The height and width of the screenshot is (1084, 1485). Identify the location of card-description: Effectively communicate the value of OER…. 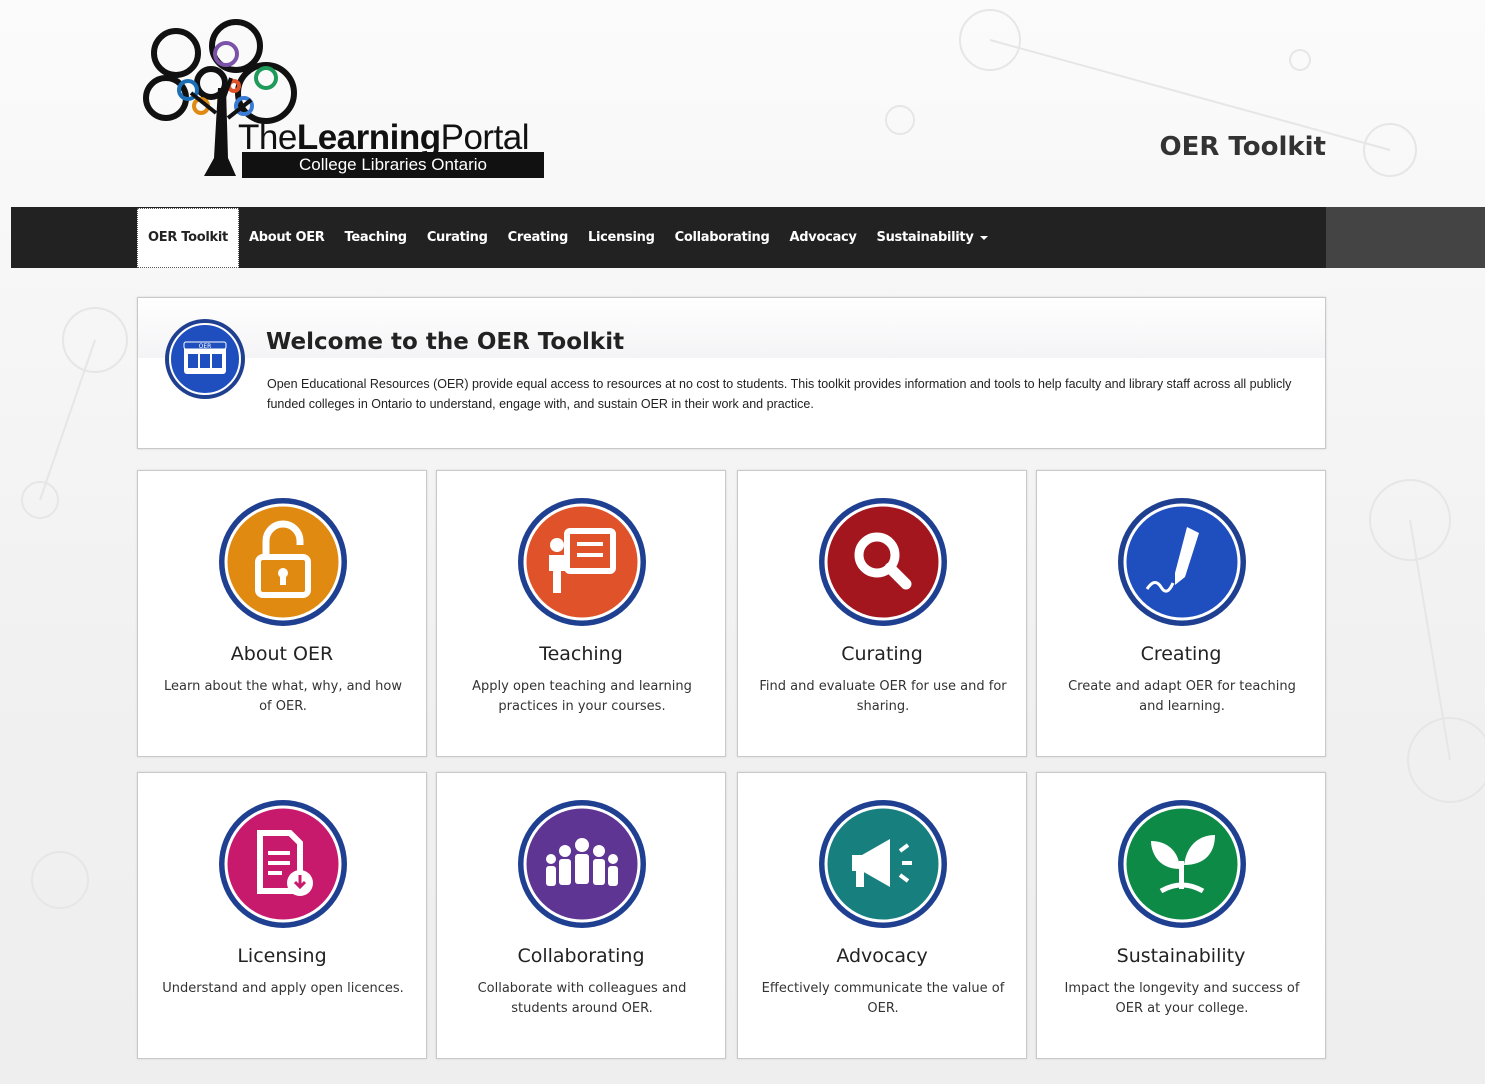
(883, 998).